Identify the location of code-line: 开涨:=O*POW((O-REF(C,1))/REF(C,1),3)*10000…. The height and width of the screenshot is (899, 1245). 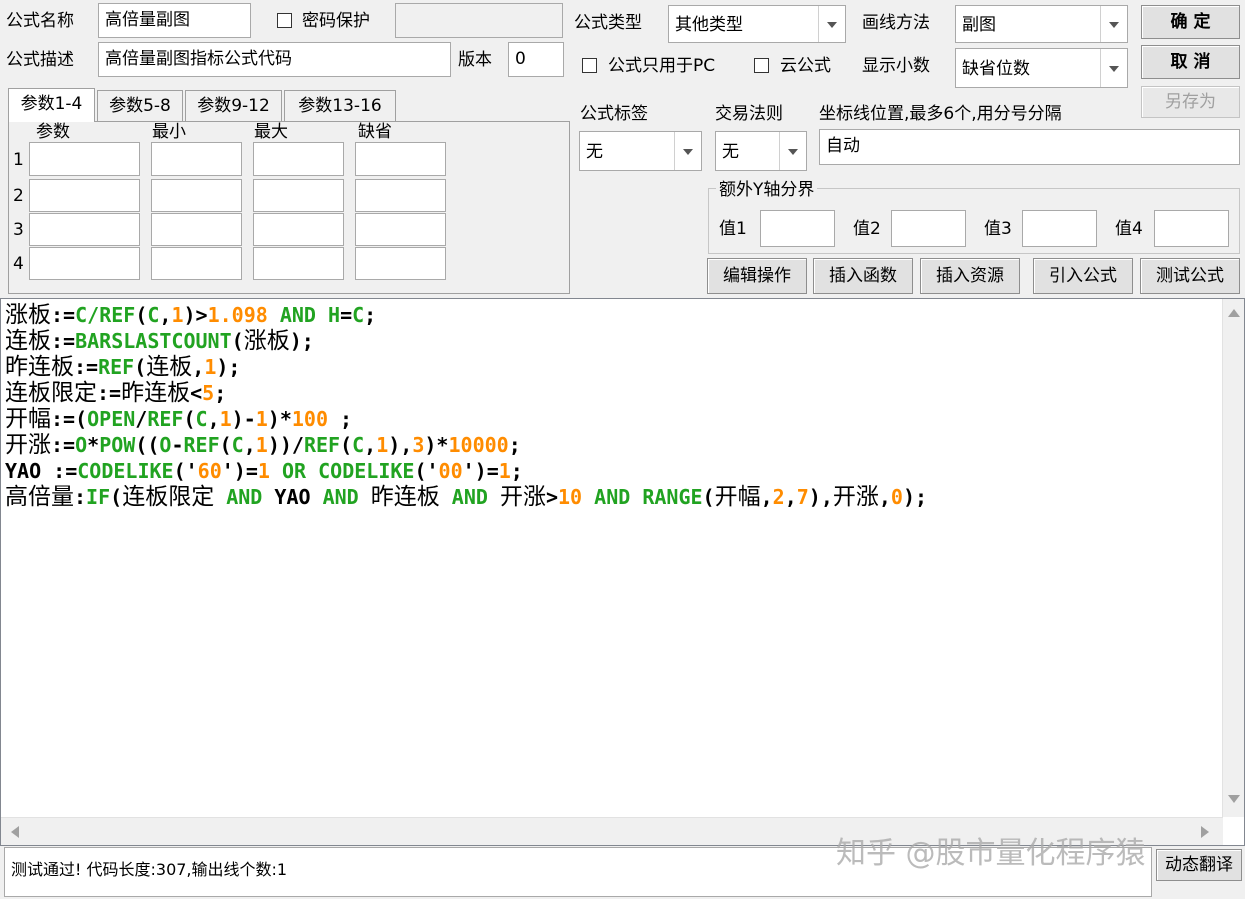
(466, 445).